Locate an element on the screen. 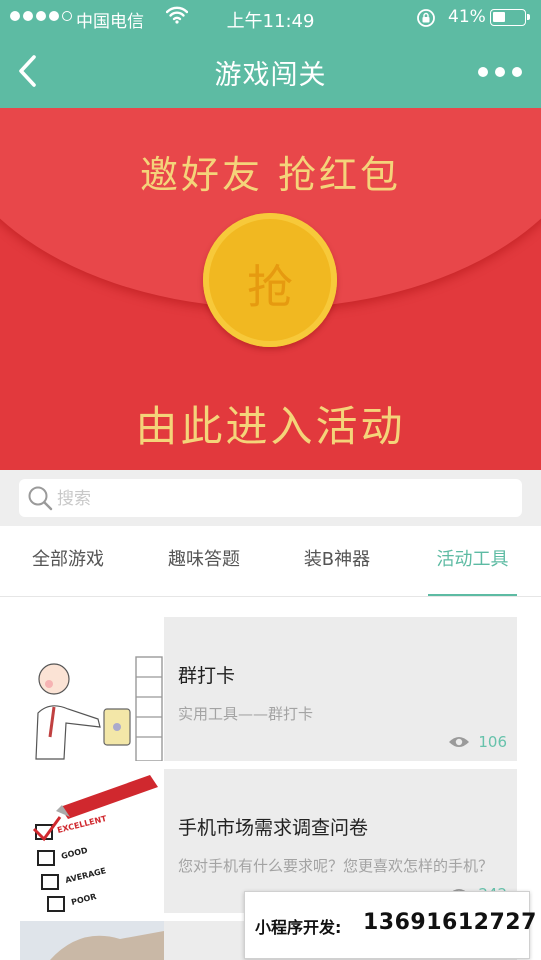  tab-activity-tools: 活动工具 is located at coordinates (472, 561).